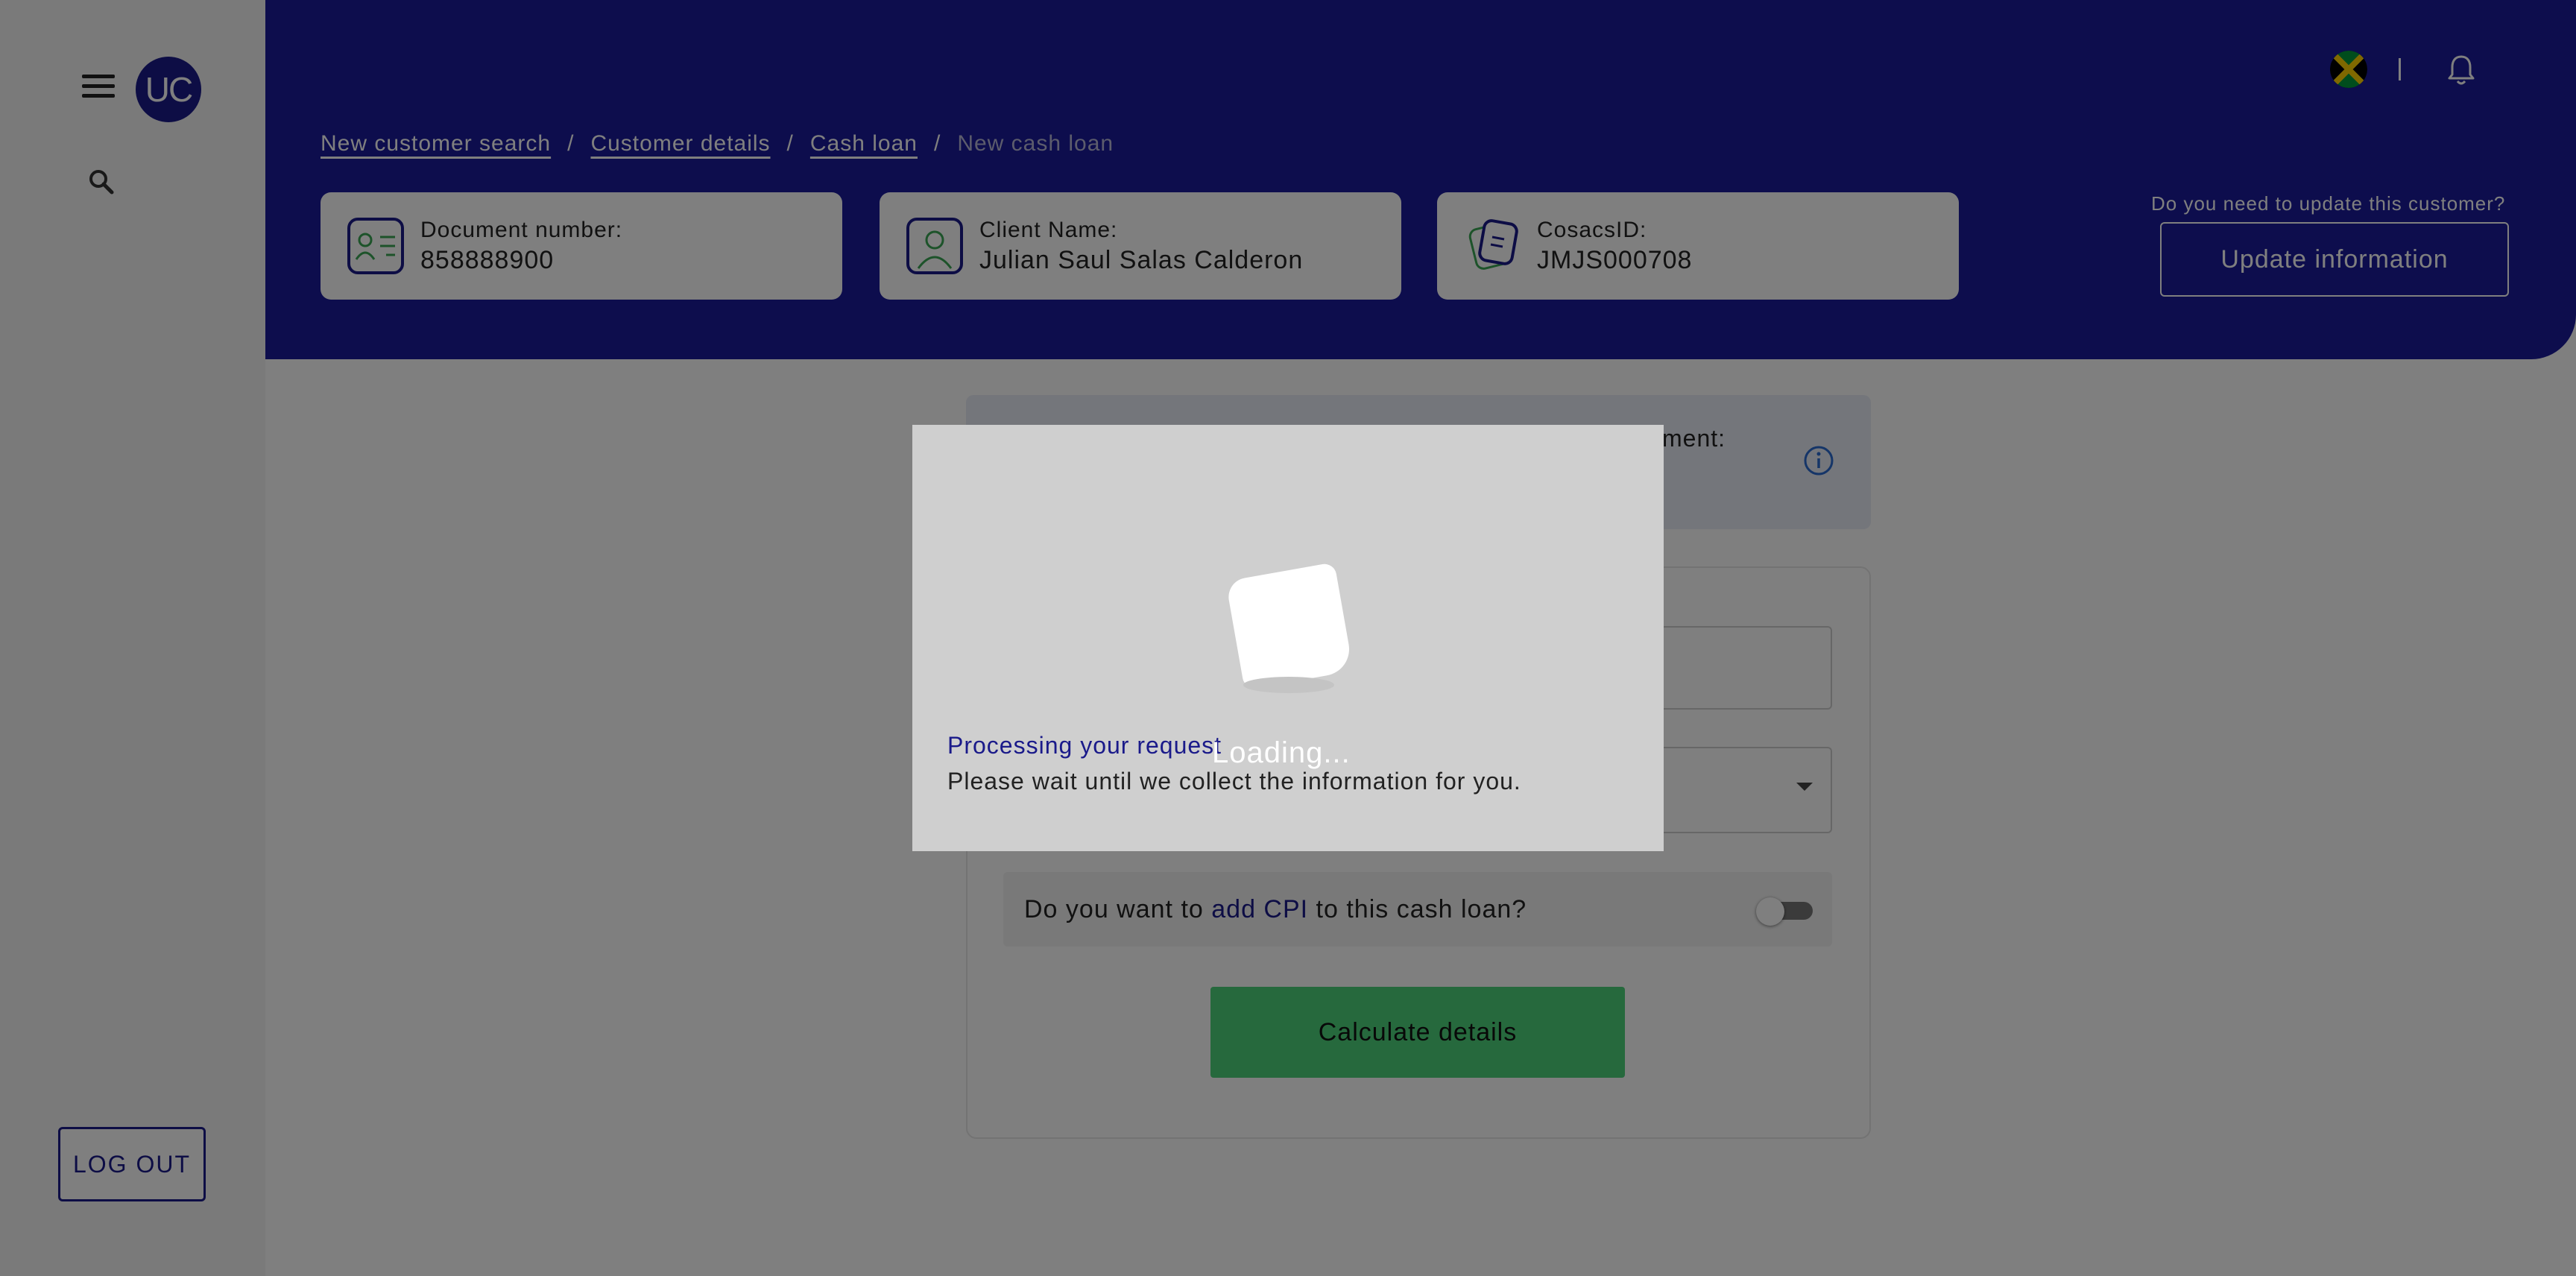 The height and width of the screenshot is (1276, 2576). I want to click on loading-spinner-shadow, so click(1288, 685).